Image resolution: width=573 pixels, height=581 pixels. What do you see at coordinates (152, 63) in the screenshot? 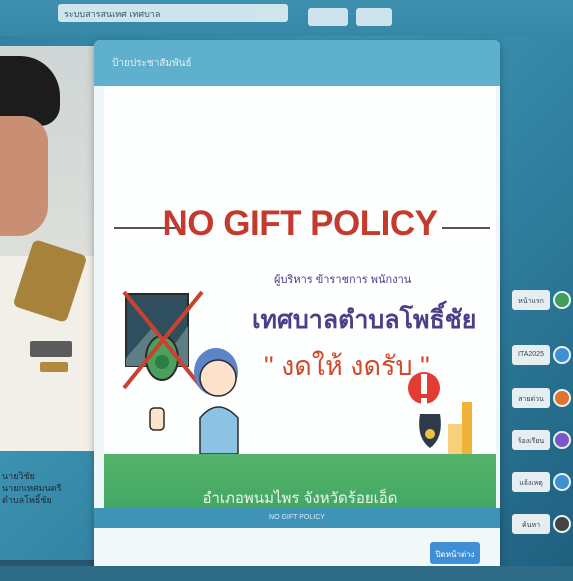
I see `modal-title: ป้ายประชาสัมพันธ์` at bounding box center [152, 63].